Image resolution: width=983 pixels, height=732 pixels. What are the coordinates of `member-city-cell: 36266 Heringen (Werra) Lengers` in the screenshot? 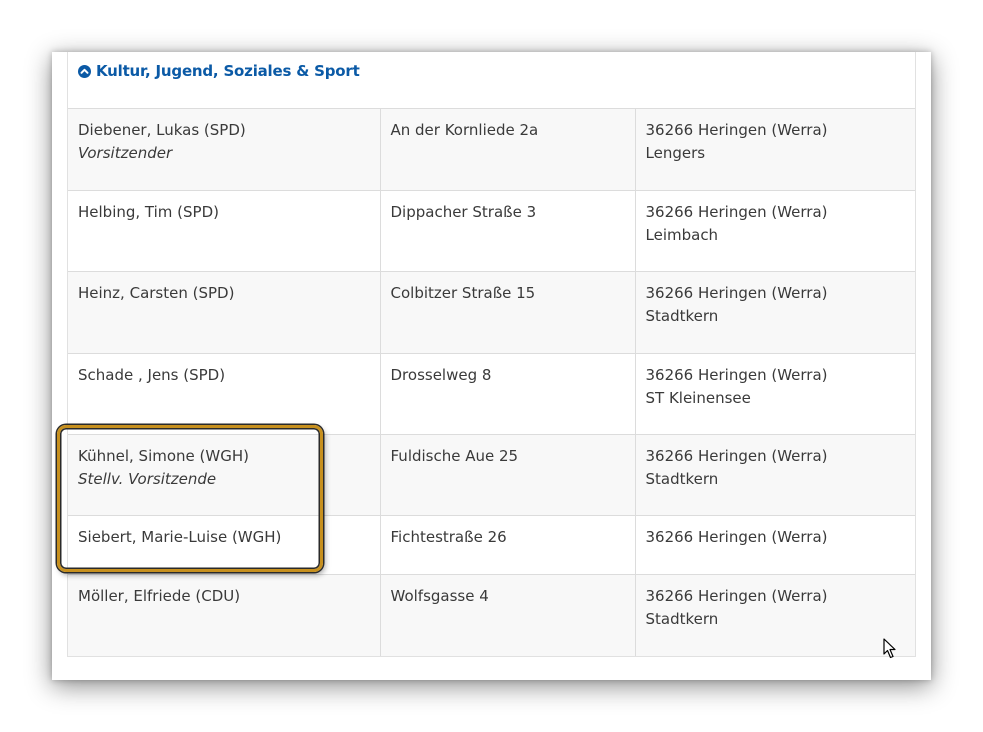 It's located at (775, 150).